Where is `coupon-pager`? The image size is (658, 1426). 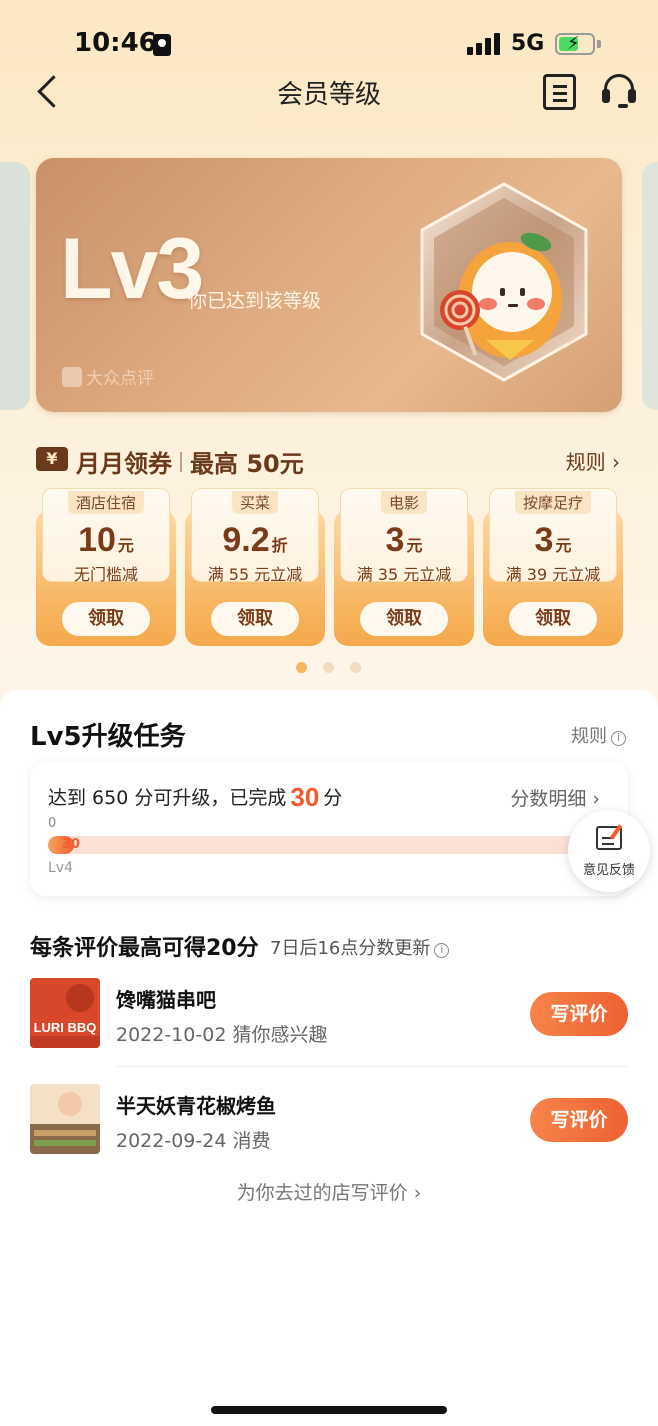 coupon-pager is located at coordinates (331, 668).